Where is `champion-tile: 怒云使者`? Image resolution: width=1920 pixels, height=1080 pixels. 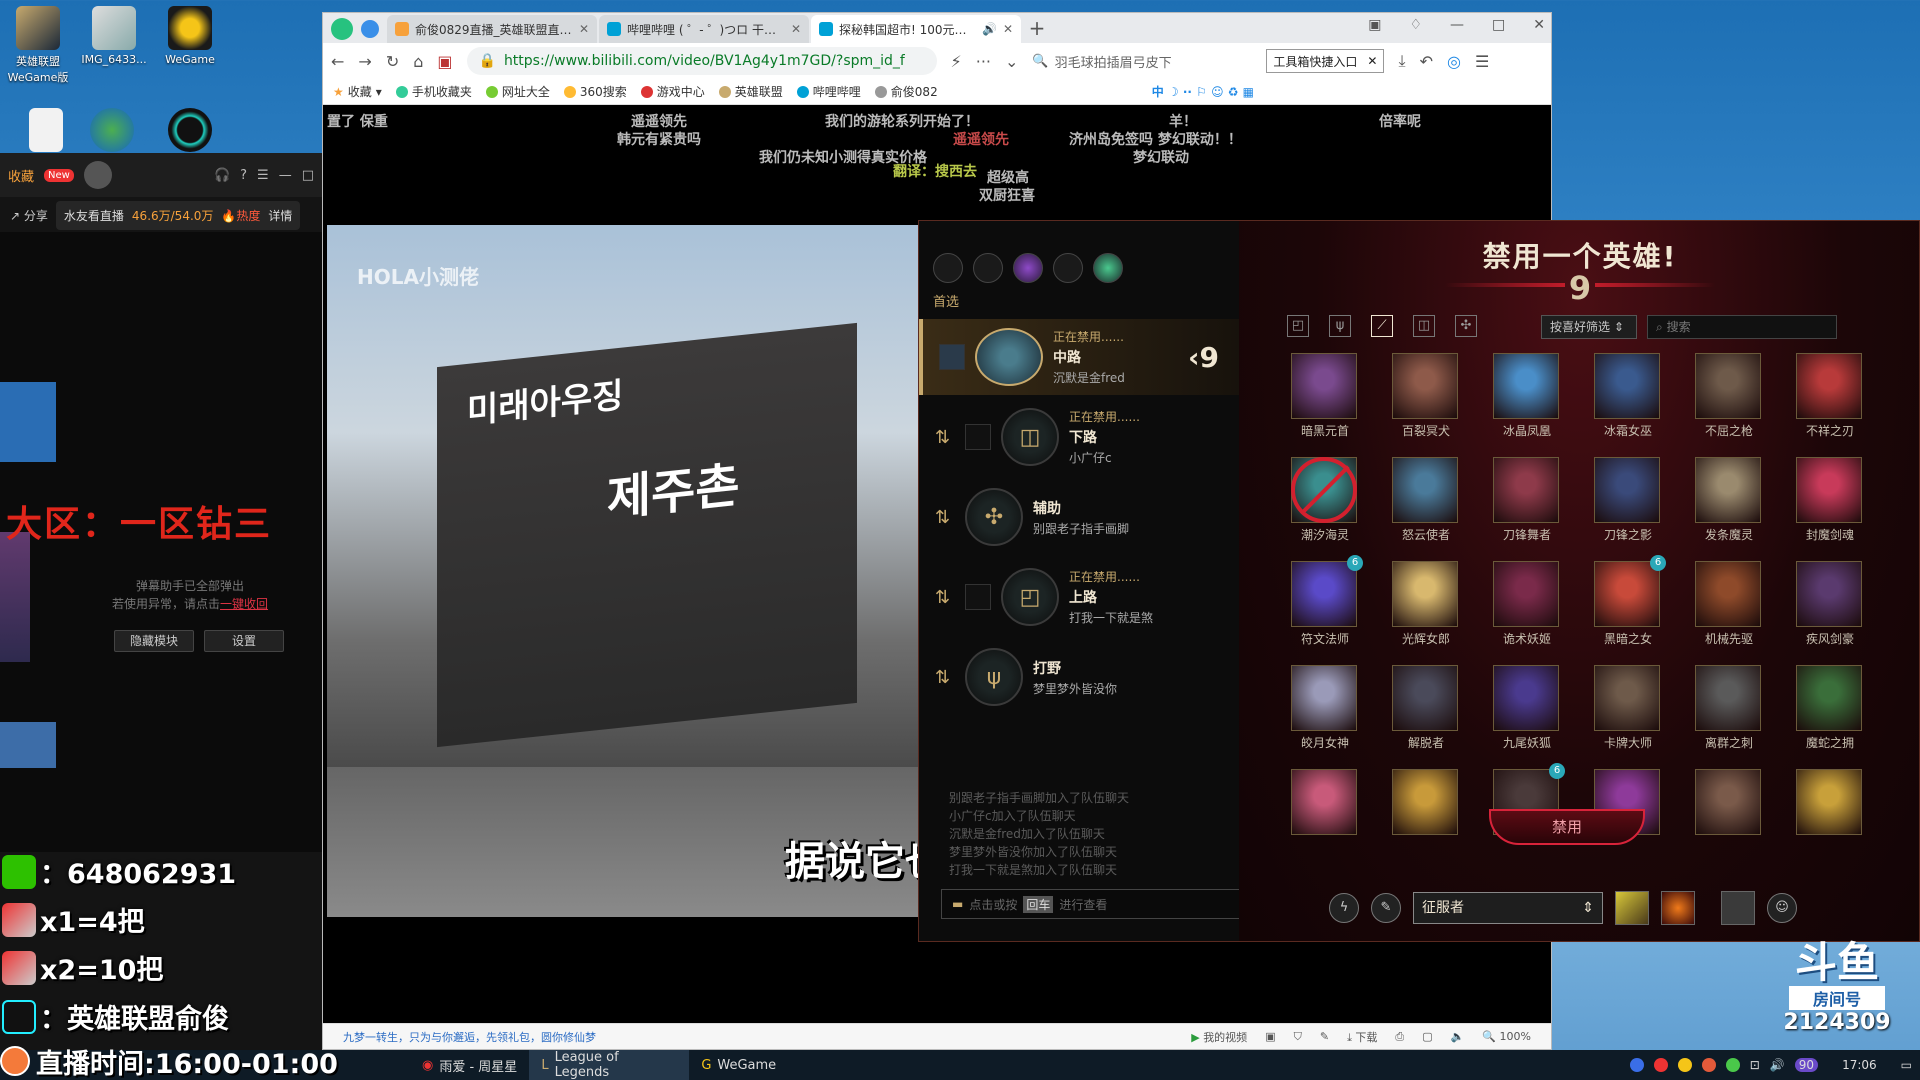
champion-tile: 怒云使者 is located at coordinates (1426, 500).